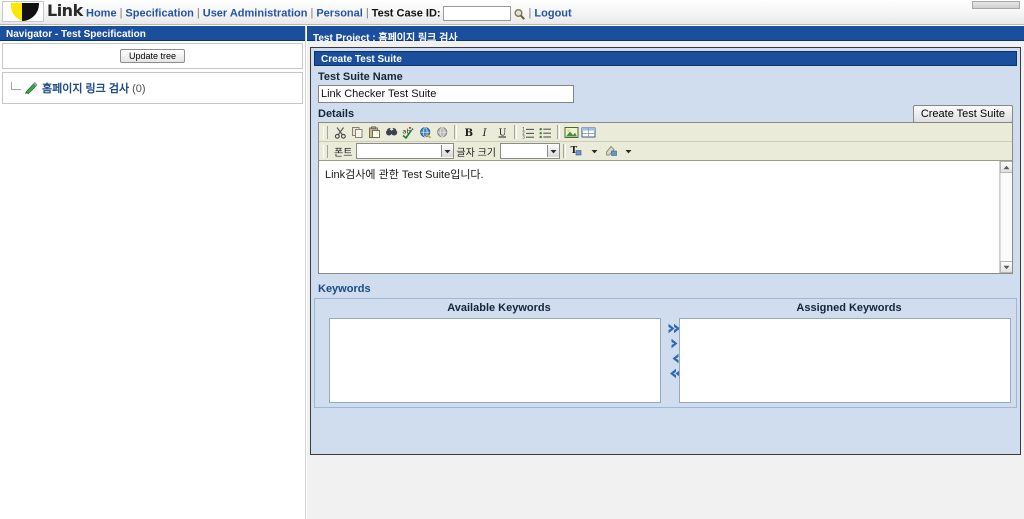 This screenshot has width=1024, height=519. What do you see at coordinates (499, 308) in the screenshot?
I see `available-keywords-label: Available Keywords` at bounding box center [499, 308].